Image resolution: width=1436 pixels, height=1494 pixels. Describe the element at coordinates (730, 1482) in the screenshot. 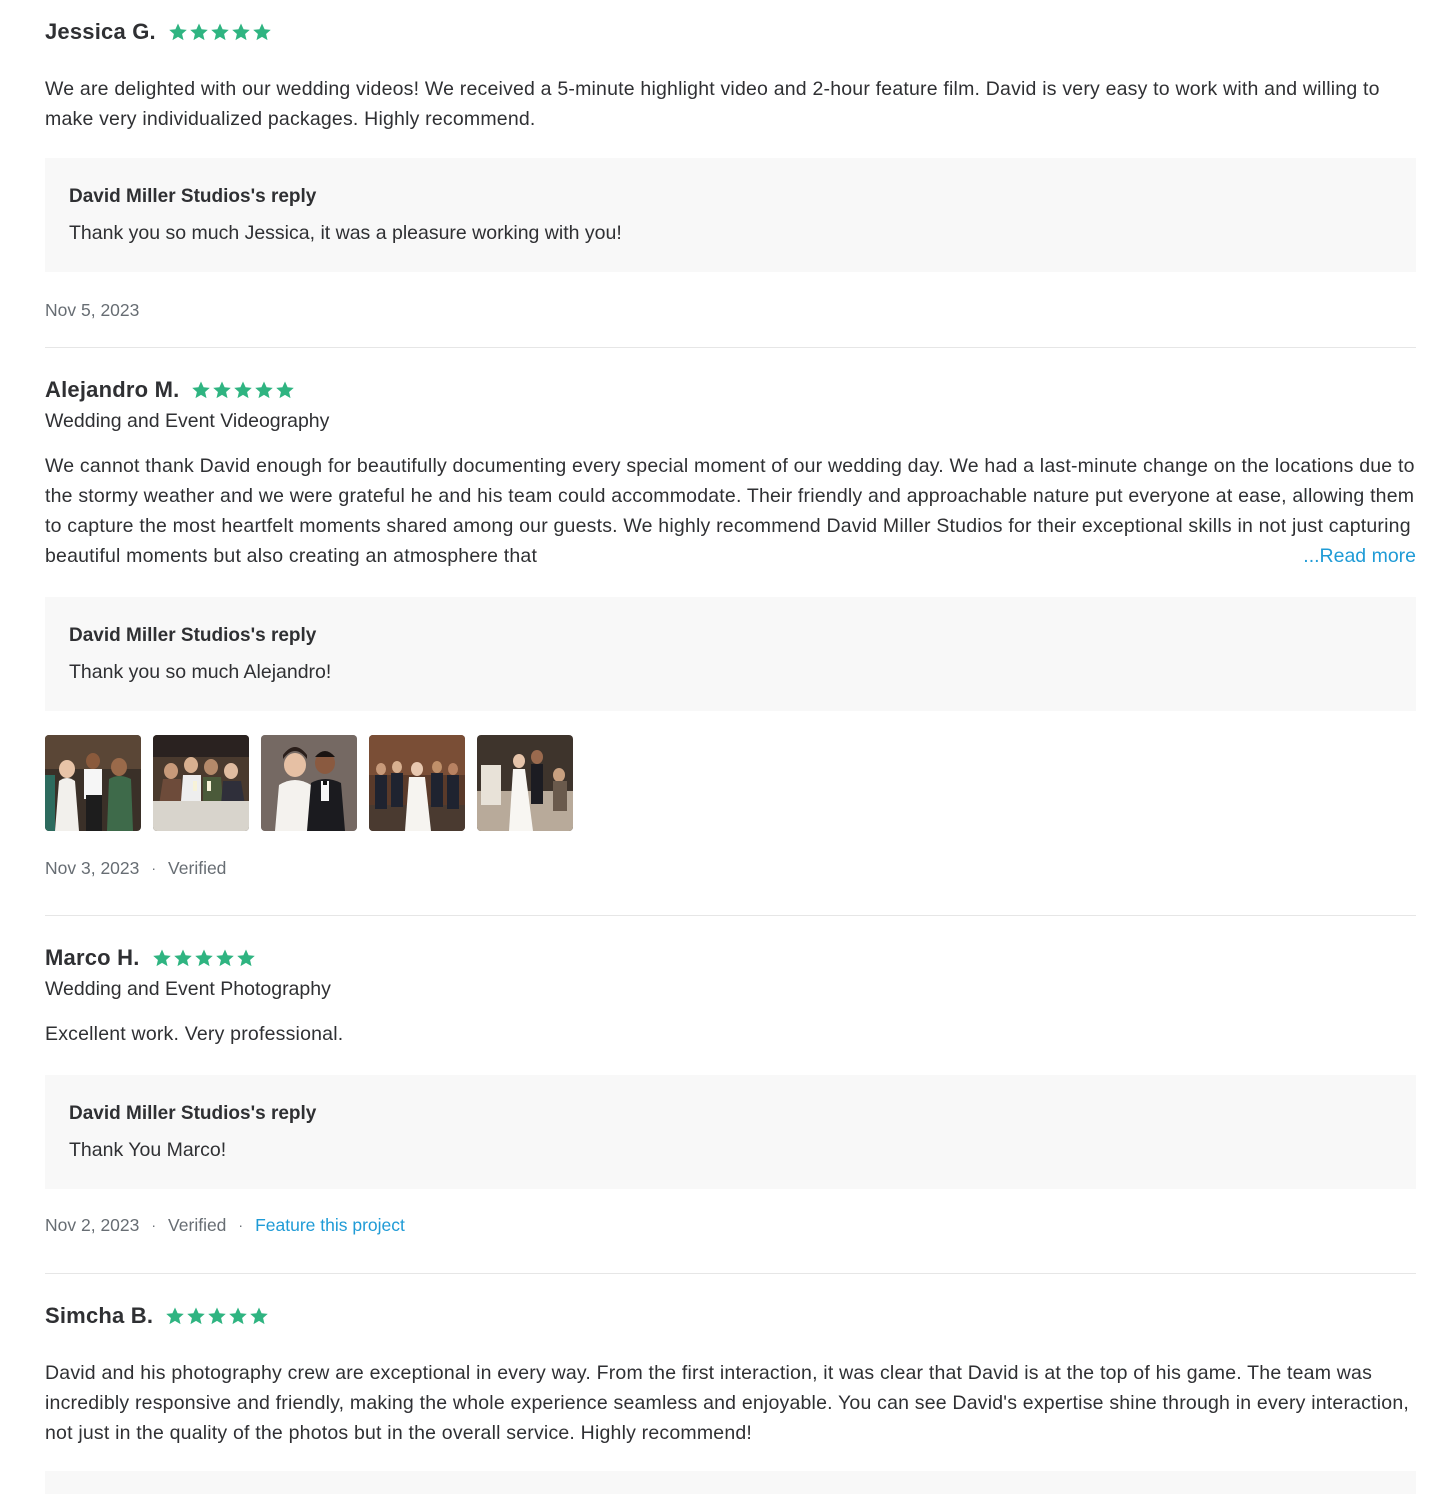

I see `owner-reply` at that location.